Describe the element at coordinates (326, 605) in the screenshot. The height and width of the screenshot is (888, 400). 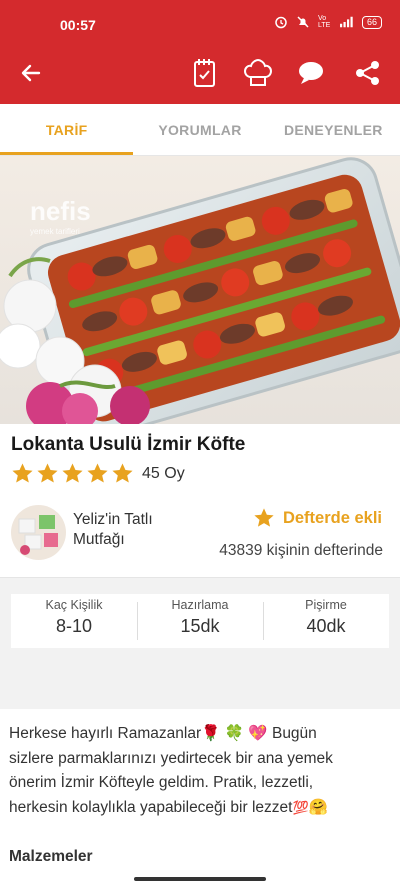
I see `cook-time-label: Pişirme` at that location.